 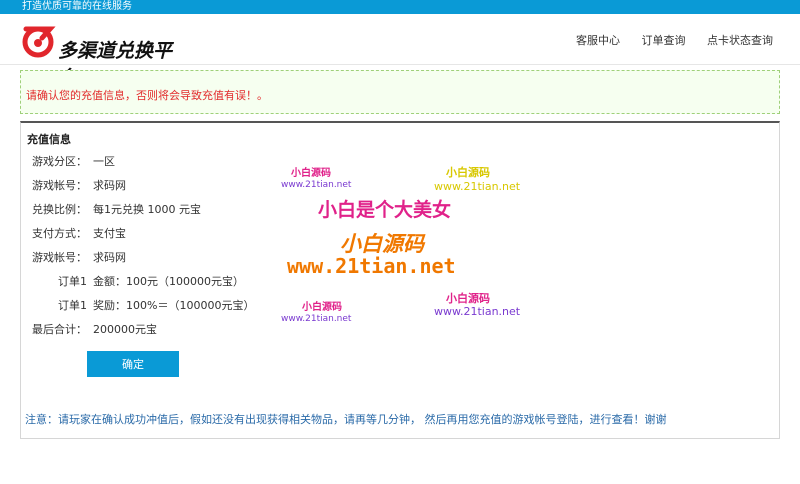 I want to click on row-game-account: 游戏帐号： 求码网, so click(x=76, y=186).